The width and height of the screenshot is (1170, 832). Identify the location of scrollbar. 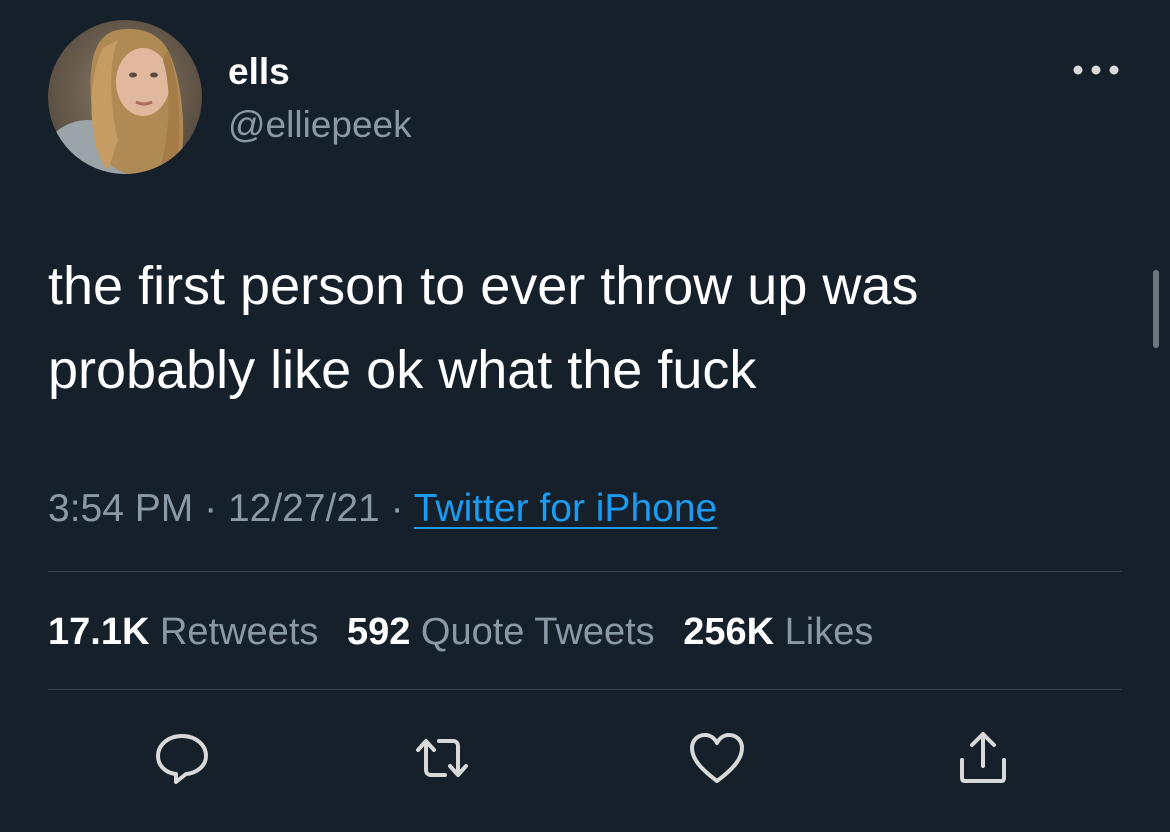
(1156, 309).